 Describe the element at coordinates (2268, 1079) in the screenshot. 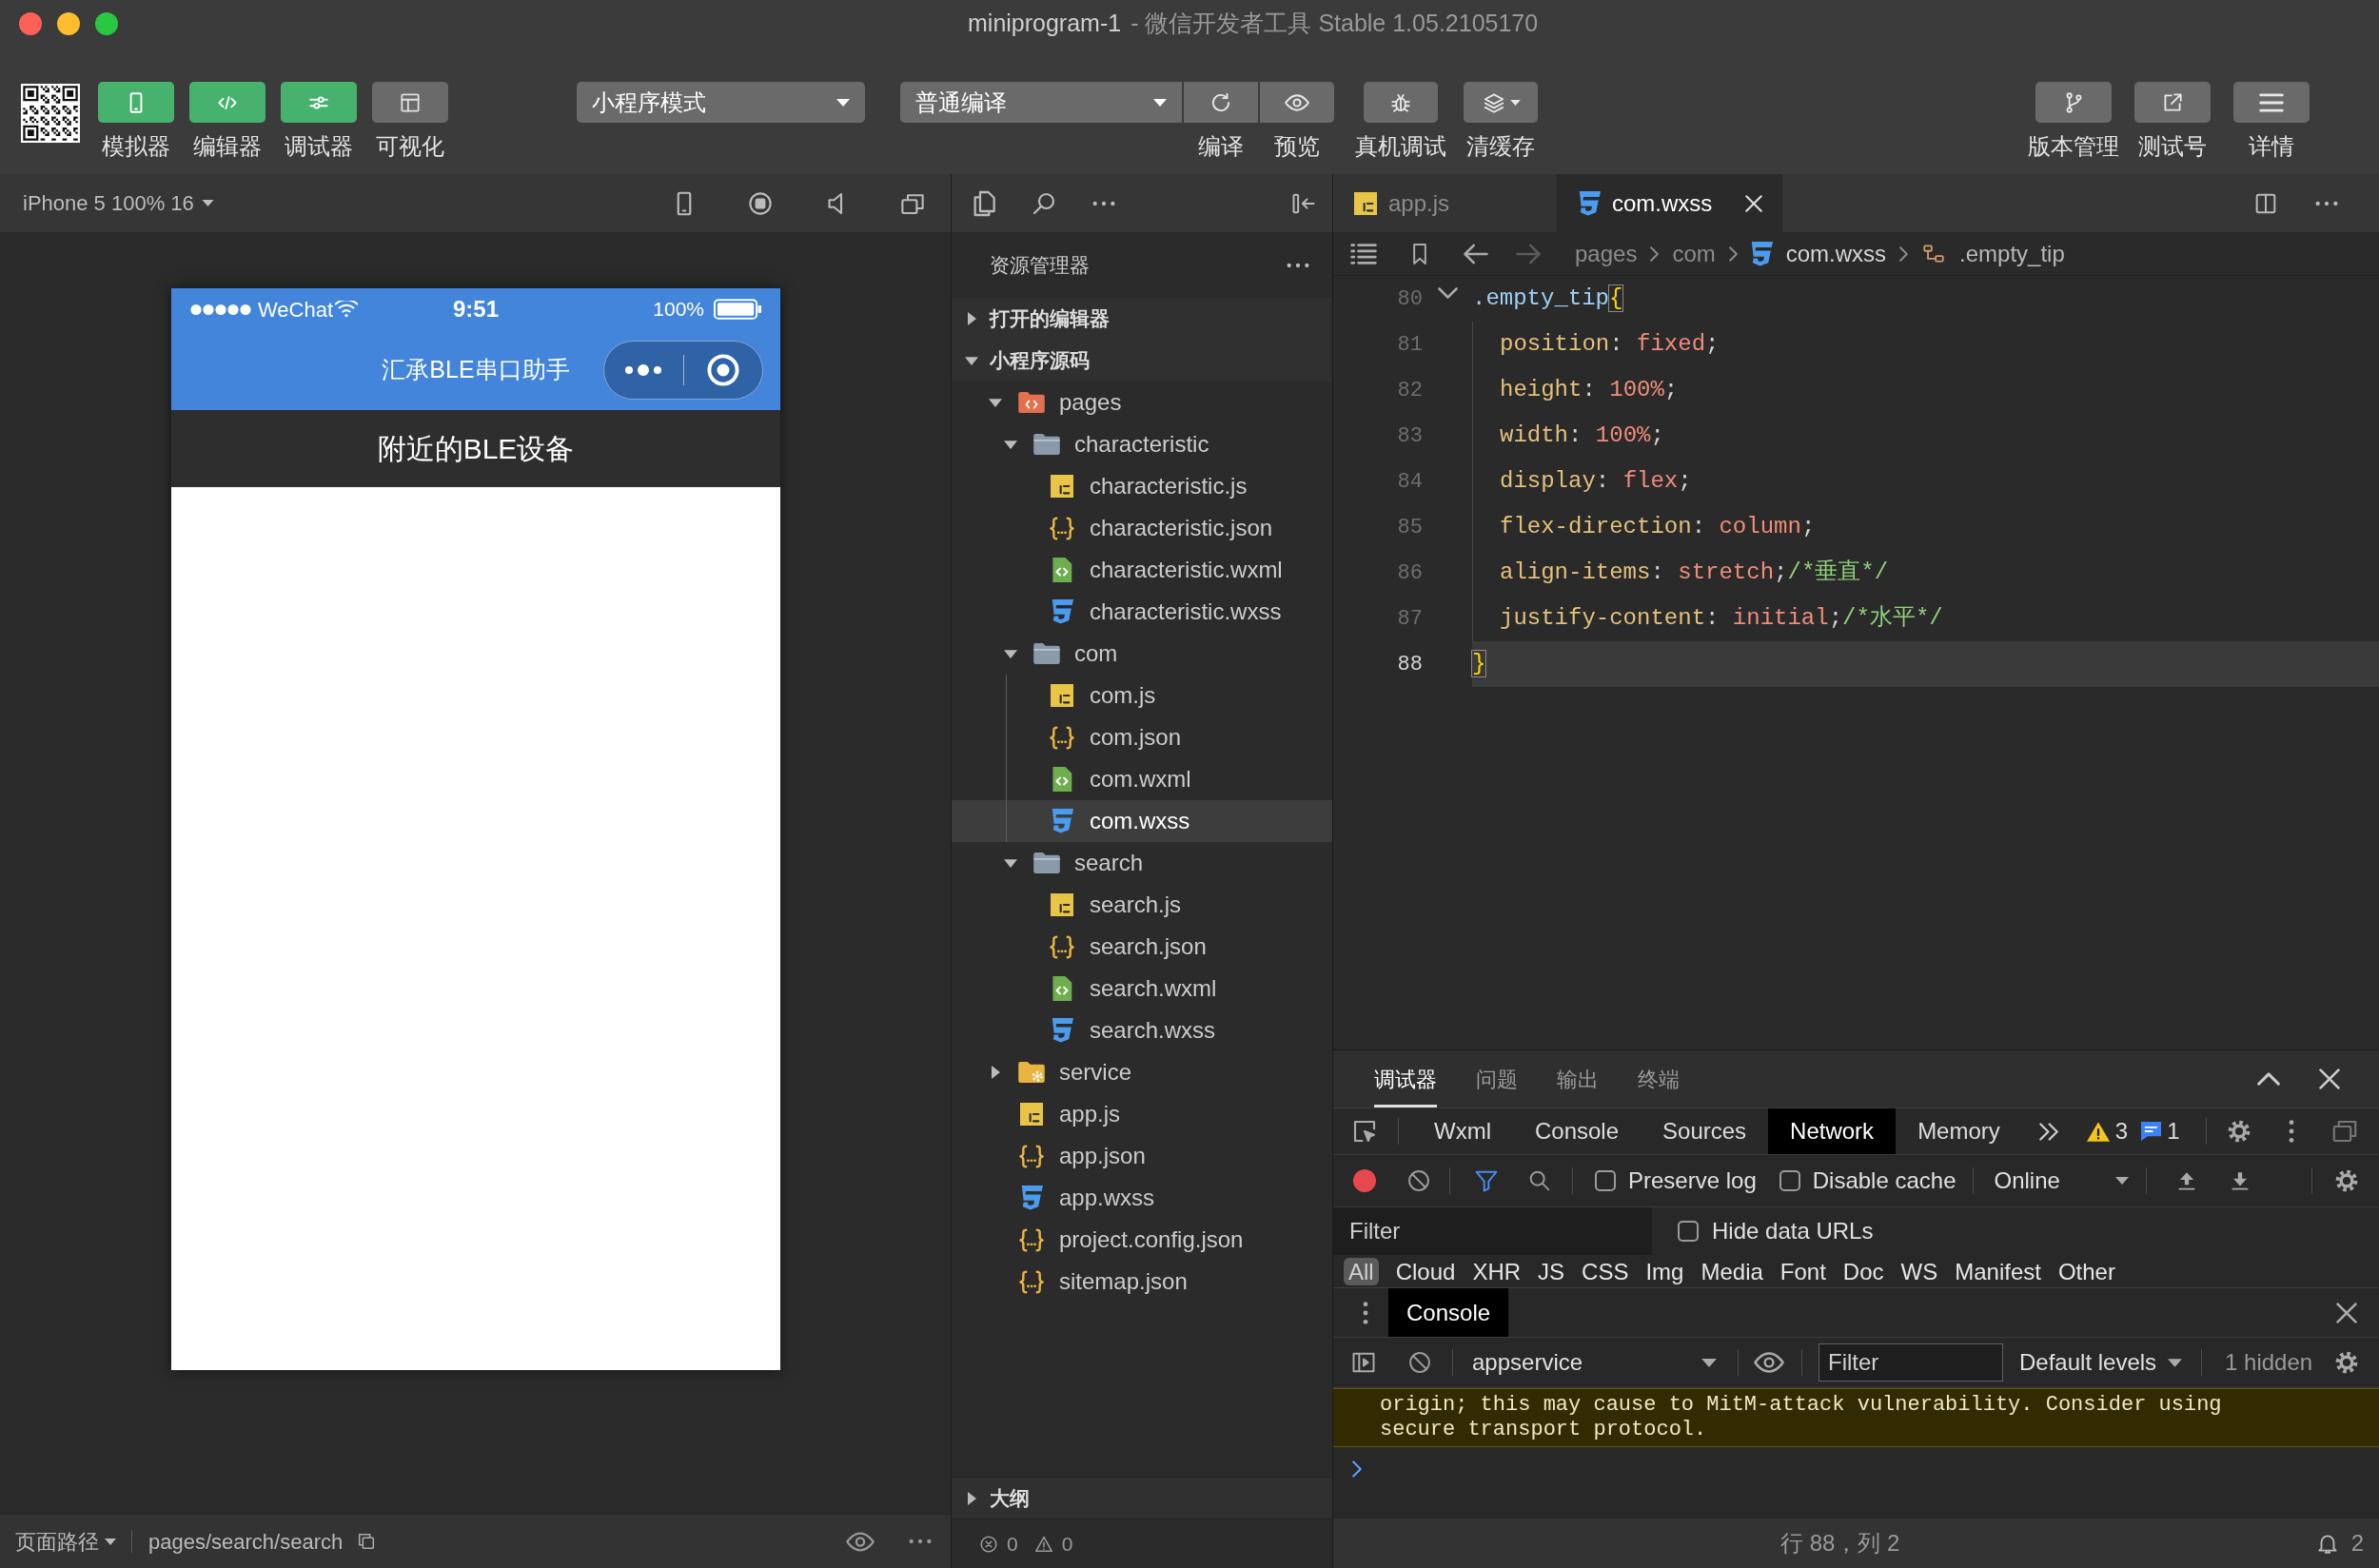

I see `chevron-up-icon` at that location.